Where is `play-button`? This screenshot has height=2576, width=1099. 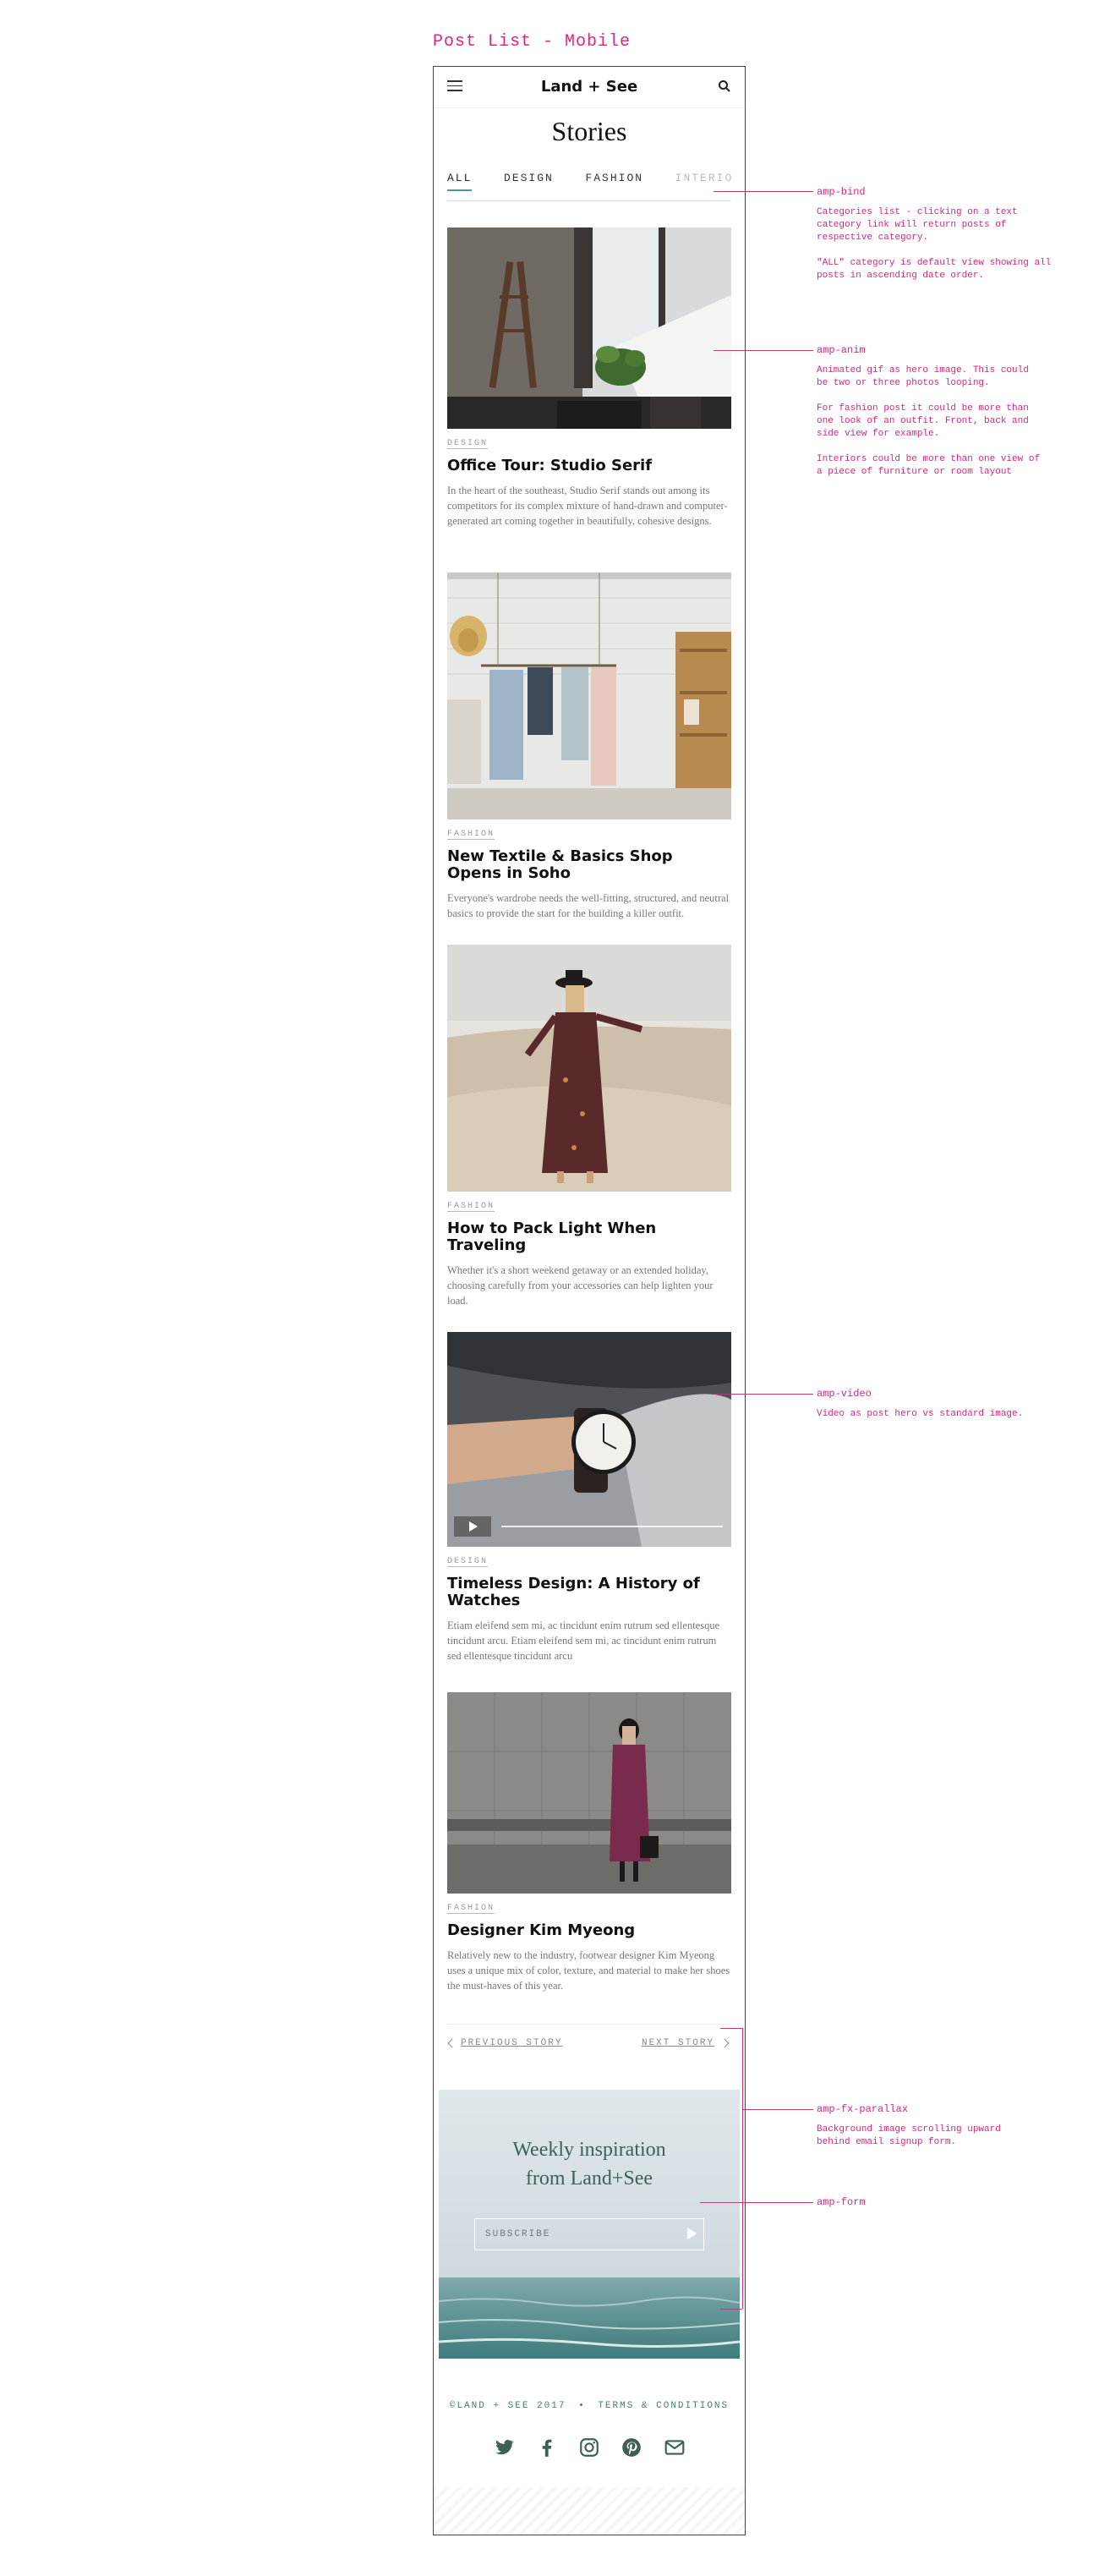
play-button is located at coordinates (472, 1526).